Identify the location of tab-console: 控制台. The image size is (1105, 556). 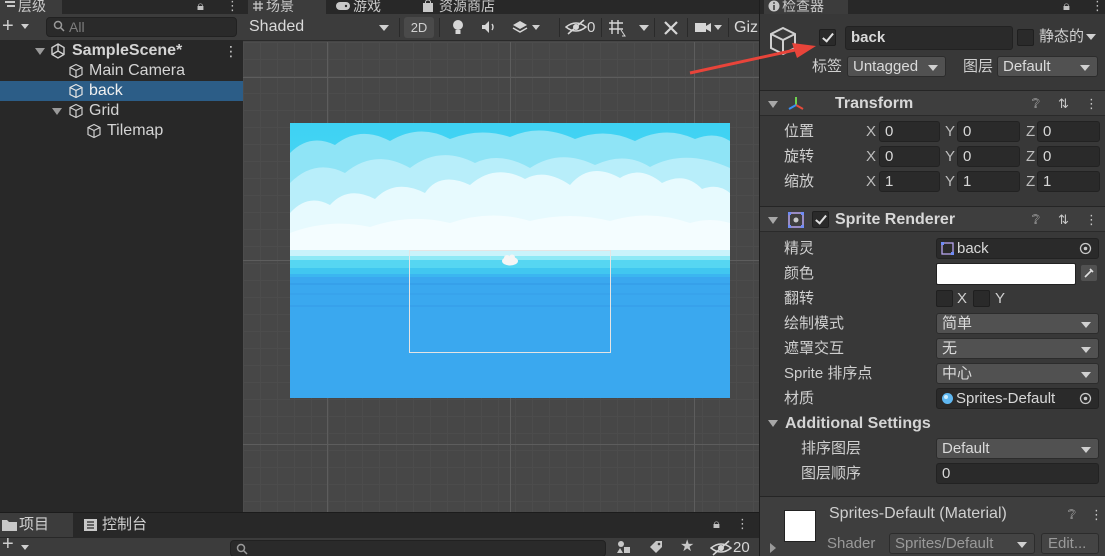
(115, 525).